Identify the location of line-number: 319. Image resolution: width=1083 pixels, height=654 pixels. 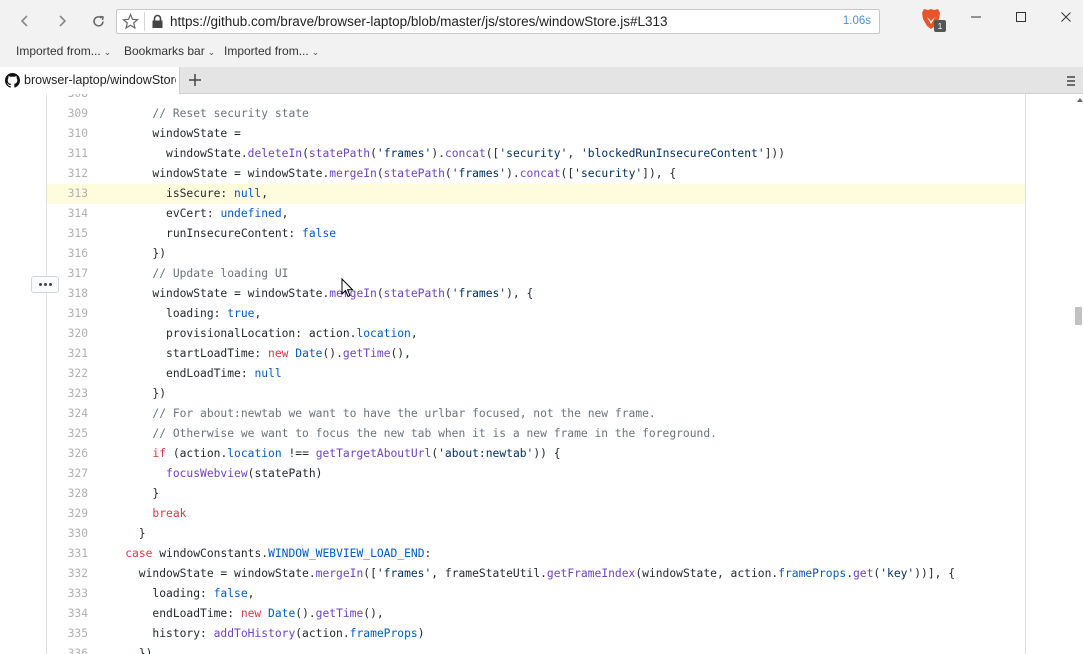
(67, 314).